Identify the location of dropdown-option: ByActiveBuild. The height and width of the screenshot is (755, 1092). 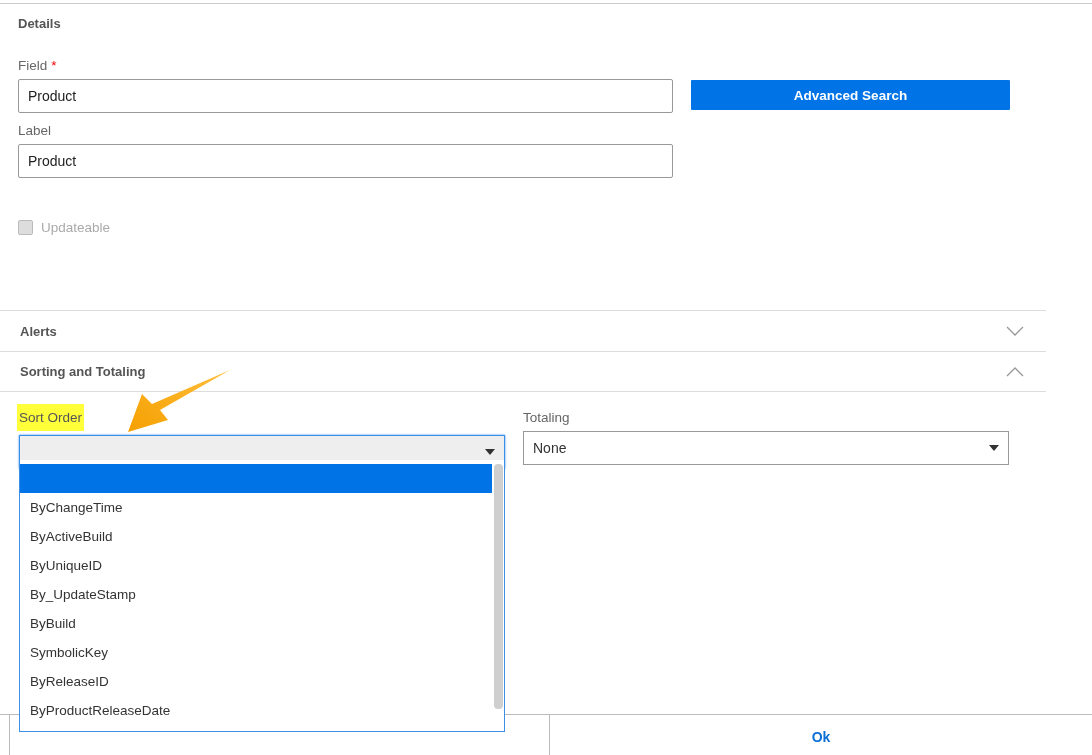
(256, 536).